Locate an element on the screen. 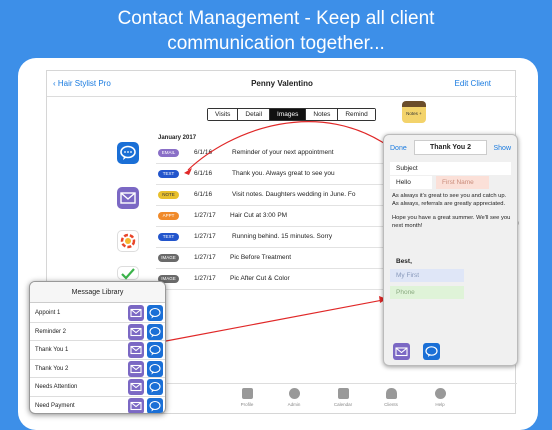 The width and height of the screenshot is (552, 430). library-item-label: Appoint 1 is located at coordinates (48, 313).